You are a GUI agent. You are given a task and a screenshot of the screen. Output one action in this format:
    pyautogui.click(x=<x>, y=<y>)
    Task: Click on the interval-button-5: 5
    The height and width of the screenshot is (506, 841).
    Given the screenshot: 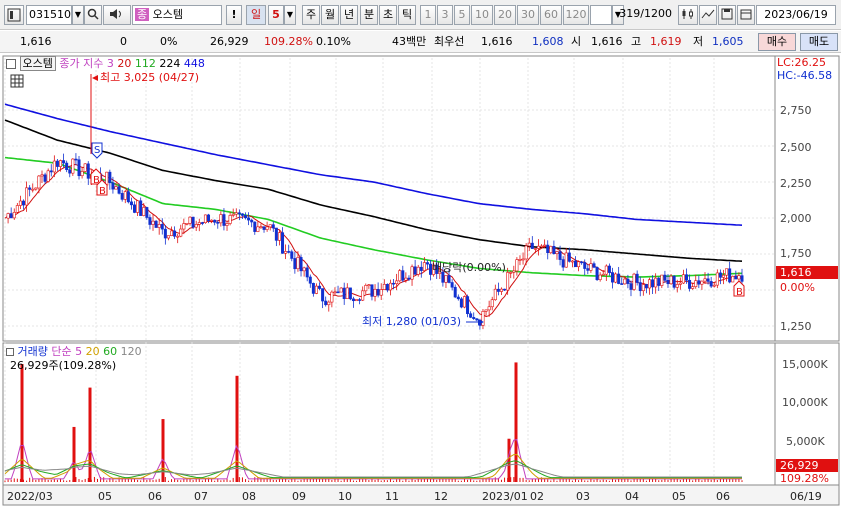 What is the action you would take?
    pyautogui.click(x=462, y=15)
    